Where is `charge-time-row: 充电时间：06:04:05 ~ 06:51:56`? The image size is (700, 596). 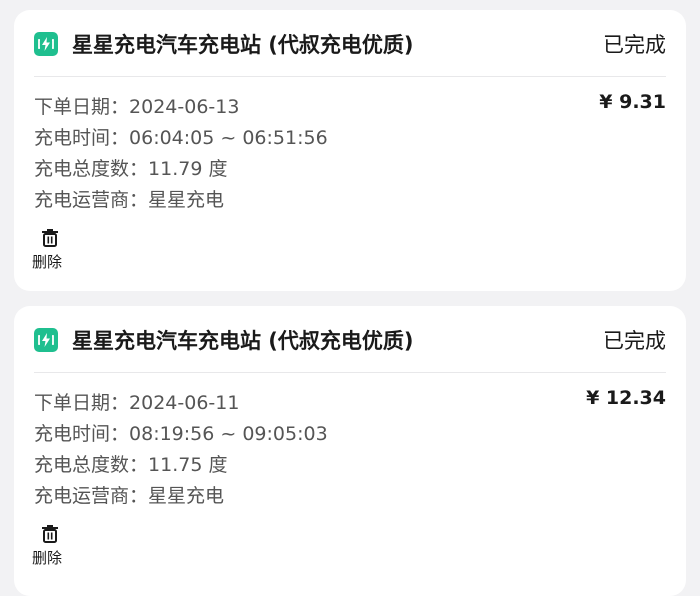
charge-time-row: 充电时间：06:04:05 ~ 06:51:56 is located at coordinates (181, 136).